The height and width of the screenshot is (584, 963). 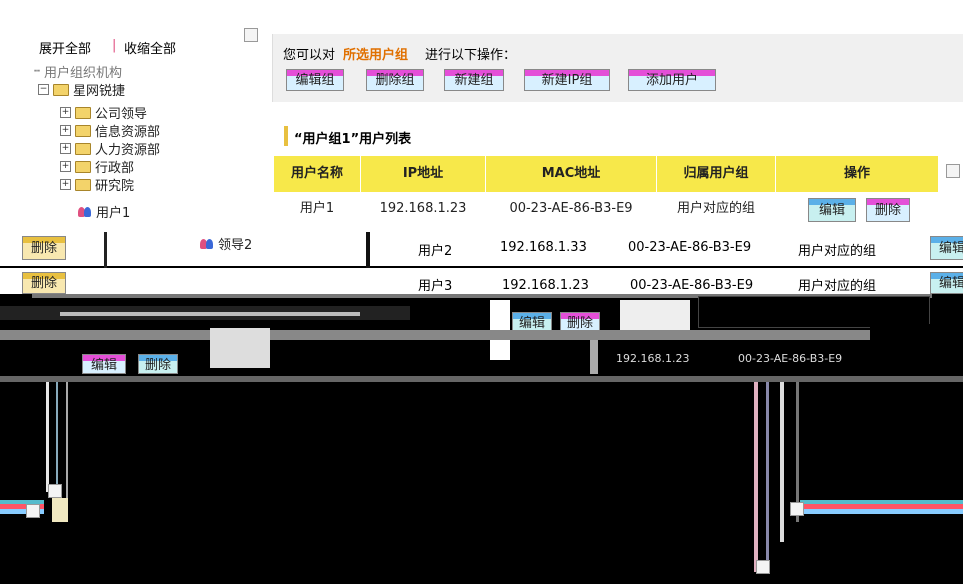 What do you see at coordinates (317, 174) in the screenshot?
I see `header-user-name: 用户名称` at bounding box center [317, 174].